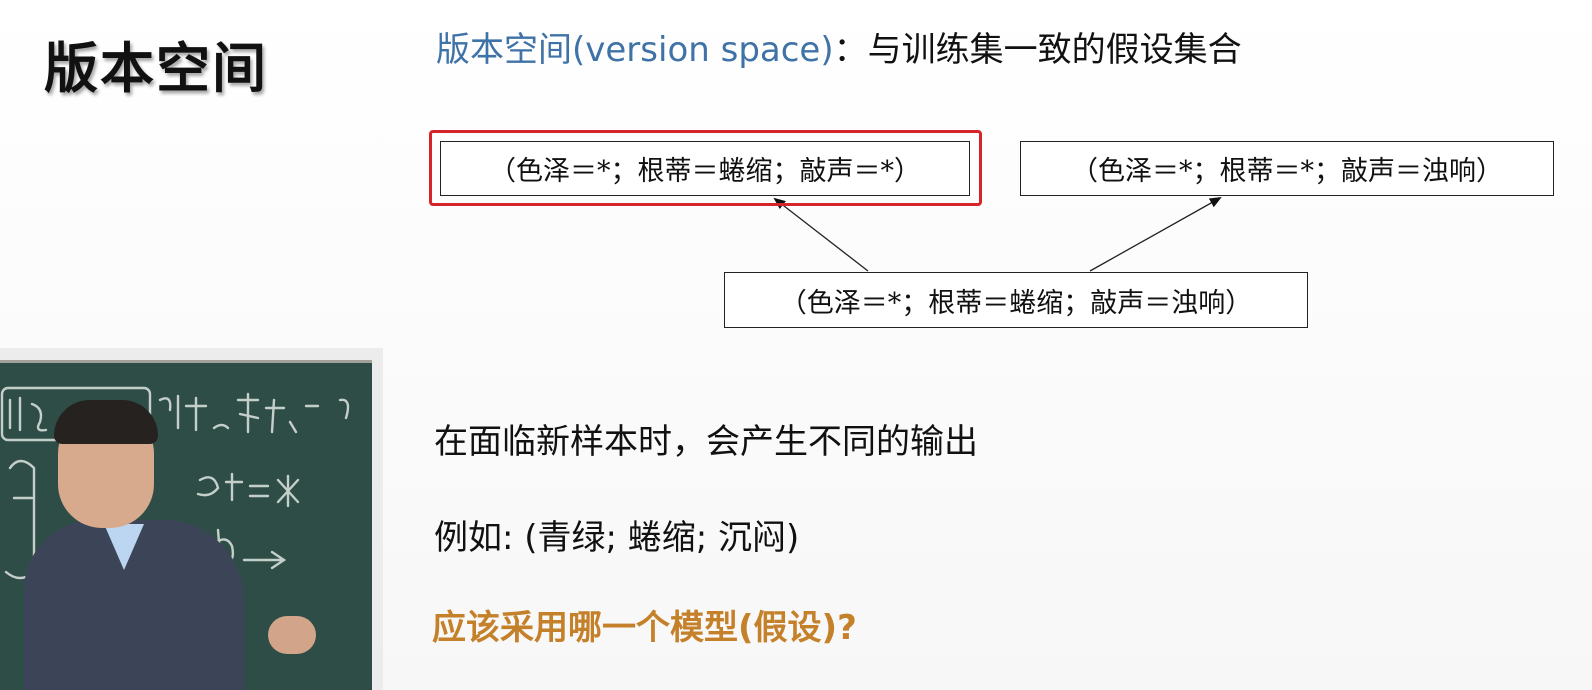 The width and height of the screenshot is (1592, 690). What do you see at coordinates (1155, 234) in the screenshot?
I see `arrow-to-right-hypothesis` at bounding box center [1155, 234].